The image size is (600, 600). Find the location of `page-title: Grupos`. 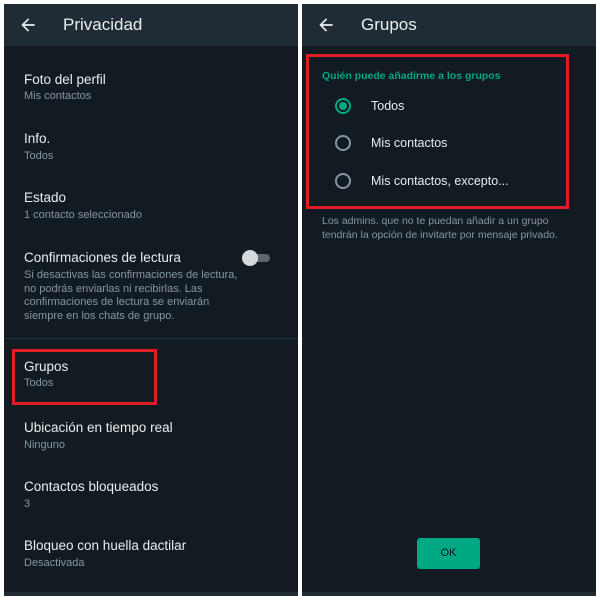

page-title: Grupos is located at coordinates (389, 24).